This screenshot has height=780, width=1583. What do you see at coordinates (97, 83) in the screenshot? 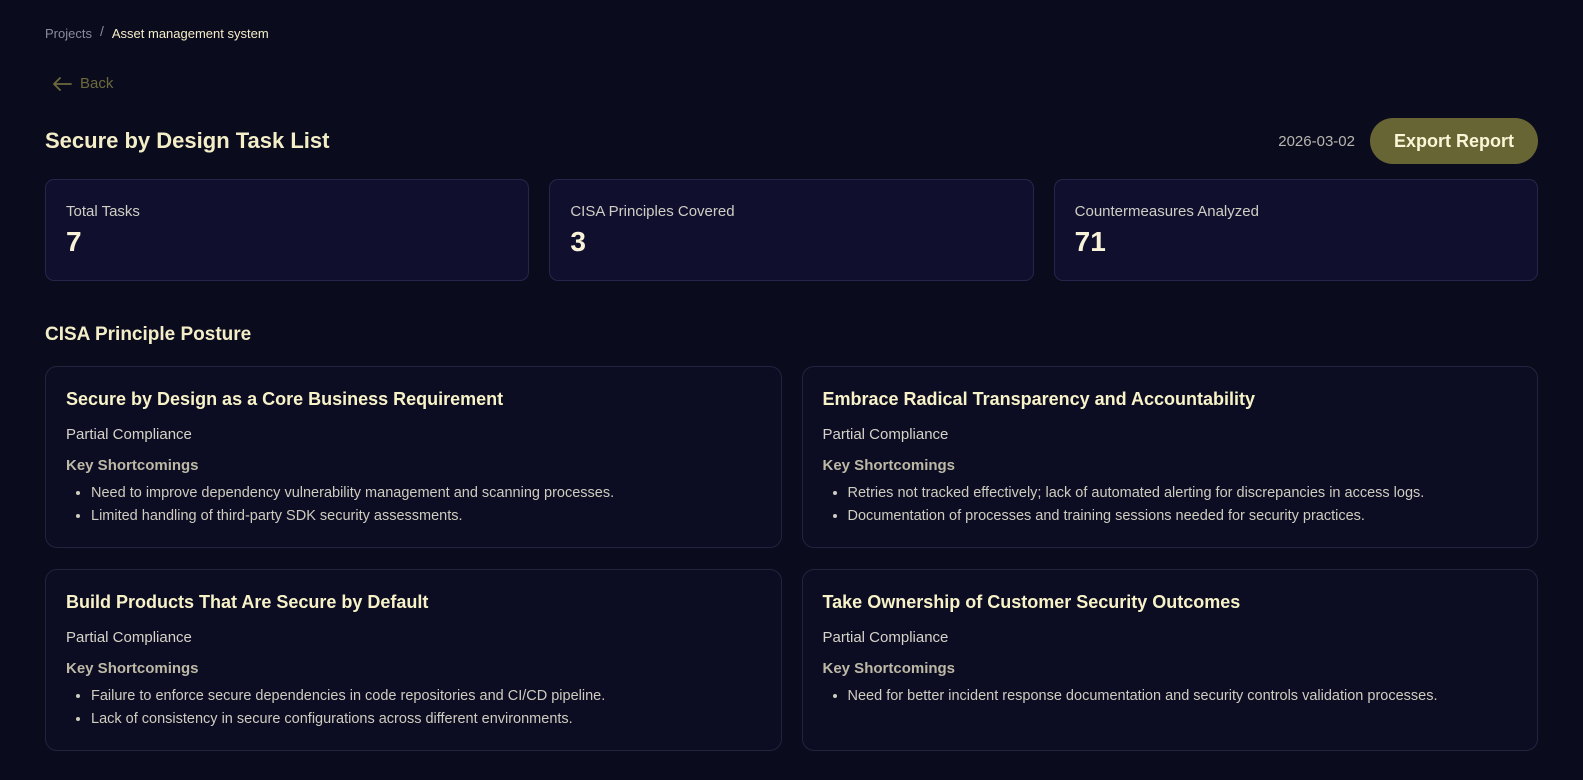
I see `back-label: Back` at bounding box center [97, 83].